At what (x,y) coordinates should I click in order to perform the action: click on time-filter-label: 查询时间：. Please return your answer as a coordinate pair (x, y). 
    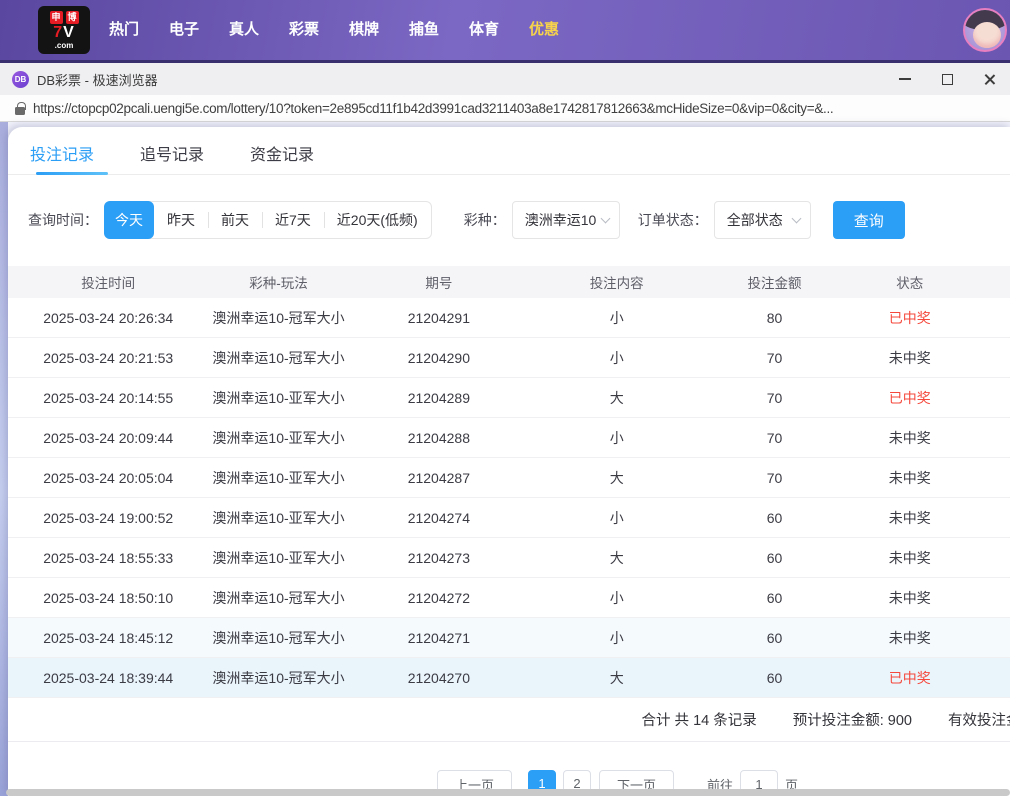
    Looking at the image, I should click on (63, 220).